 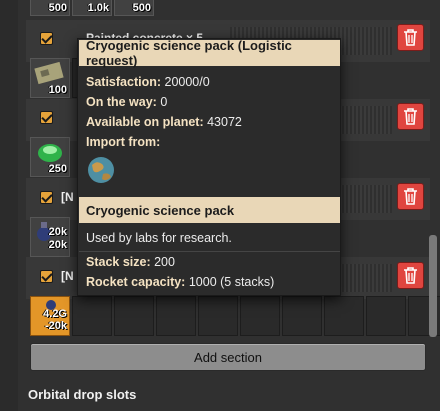 What do you see at coordinates (82, 394) in the screenshot?
I see `orbital-drop-slots-heading: Orbital drop slots` at bounding box center [82, 394].